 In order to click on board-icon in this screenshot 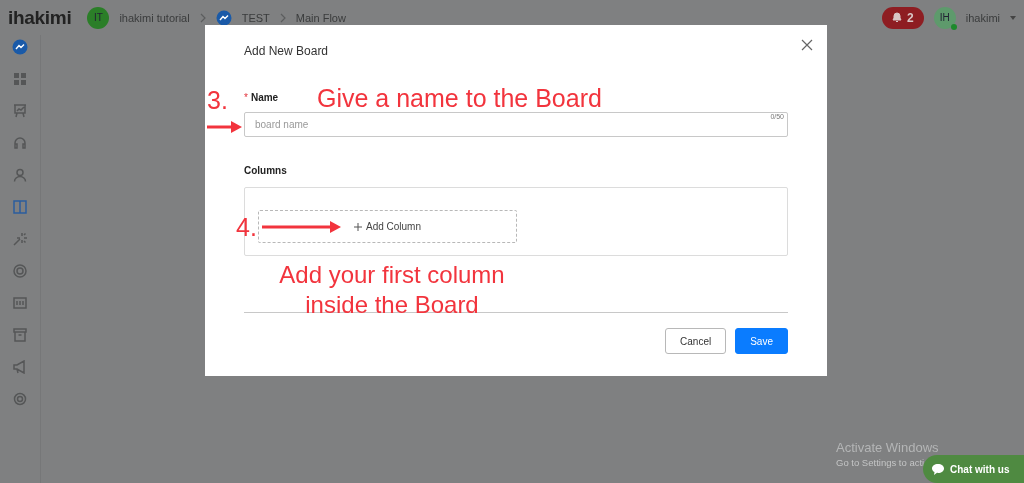, I will do `click(20, 207)`.